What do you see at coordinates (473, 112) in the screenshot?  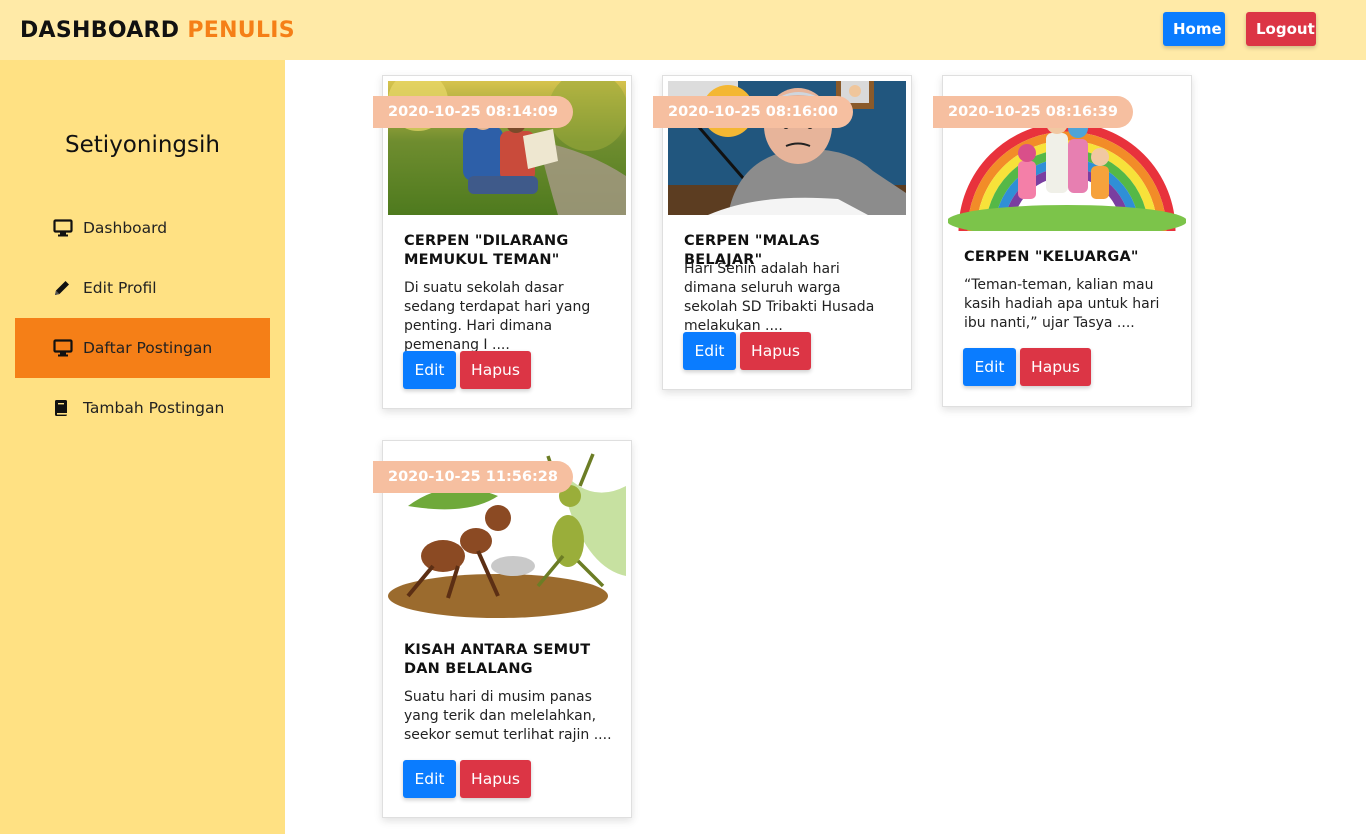 I see `post-date-badge: 2020-10-25 08:14:09` at bounding box center [473, 112].